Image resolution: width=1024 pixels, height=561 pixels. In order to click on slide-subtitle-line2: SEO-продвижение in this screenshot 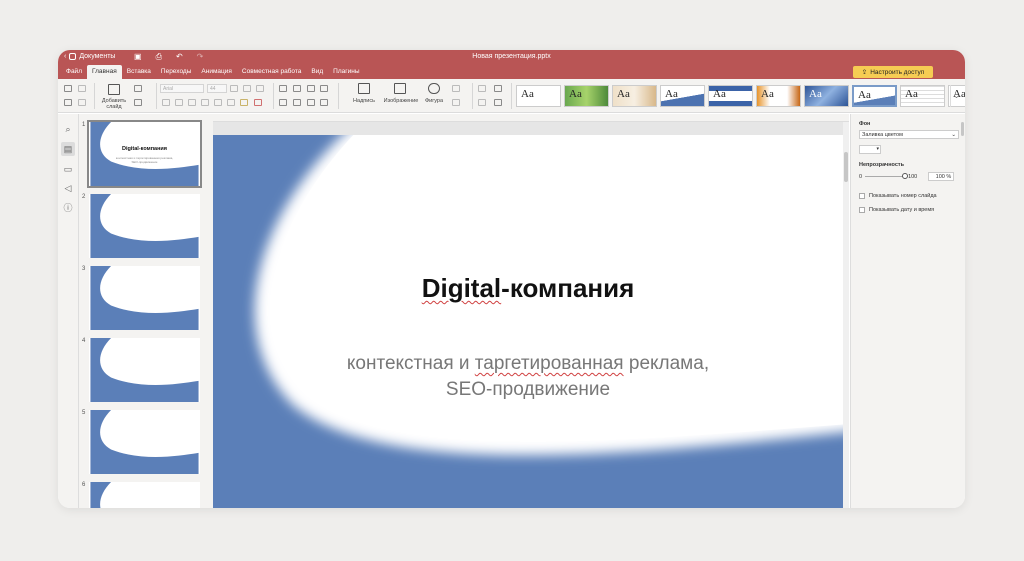, I will do `click(528, 389)`.